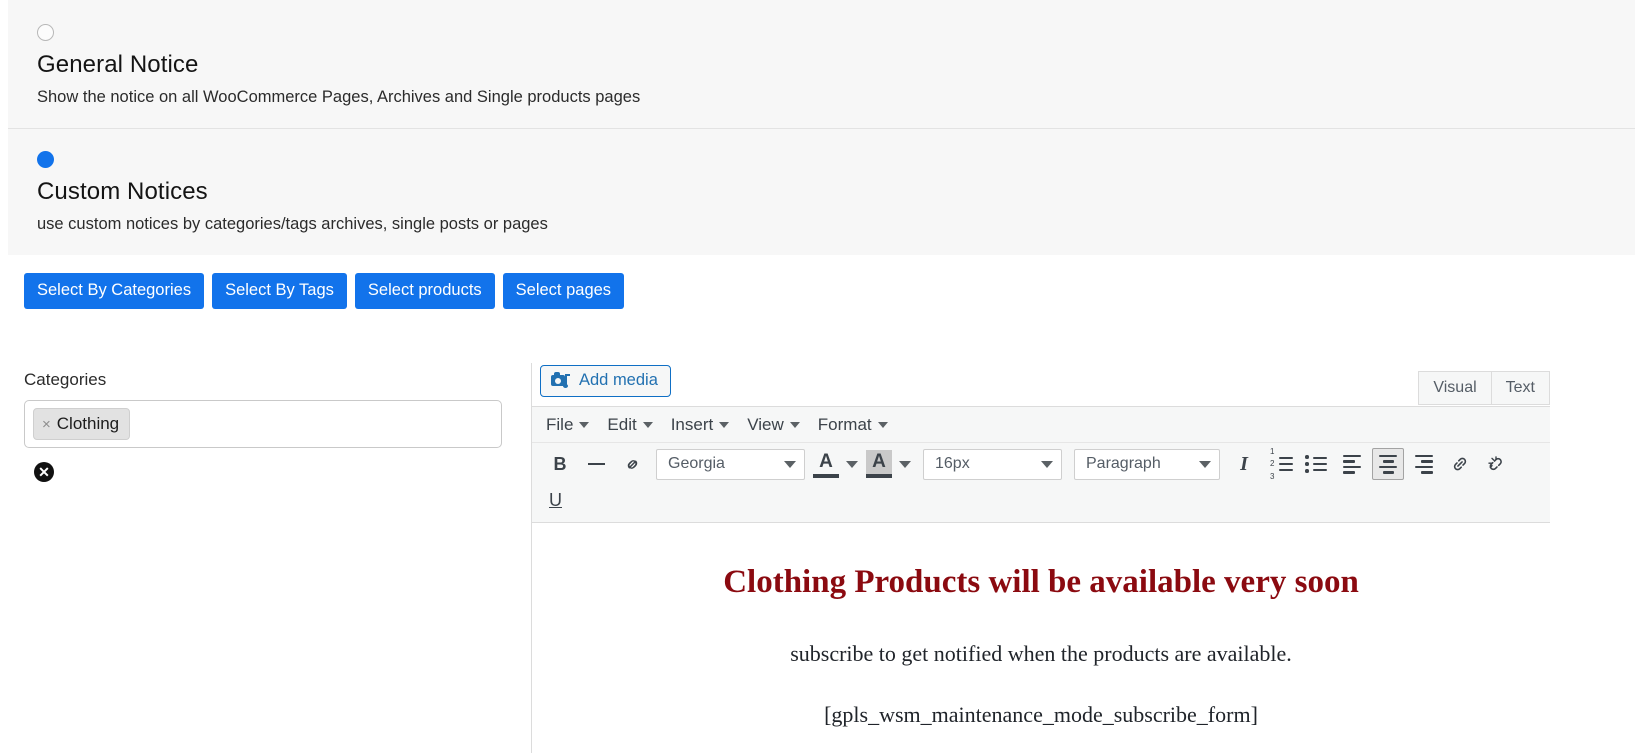 Image resolution: width=1643 pixels, height=753 pixels. Describe the element at coordinates (1520, 388) in the screenshot. I see `tab-text: Text` at that location.